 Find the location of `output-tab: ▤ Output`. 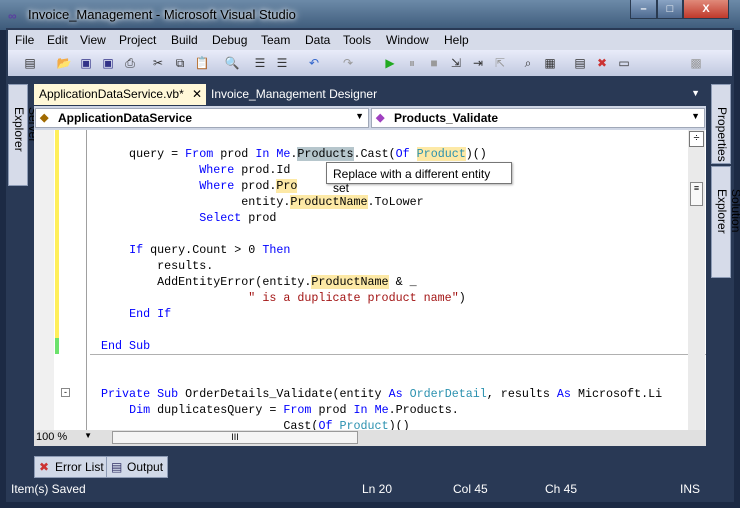

output-tab: ▤ Output is located at coordinates (137, 467).